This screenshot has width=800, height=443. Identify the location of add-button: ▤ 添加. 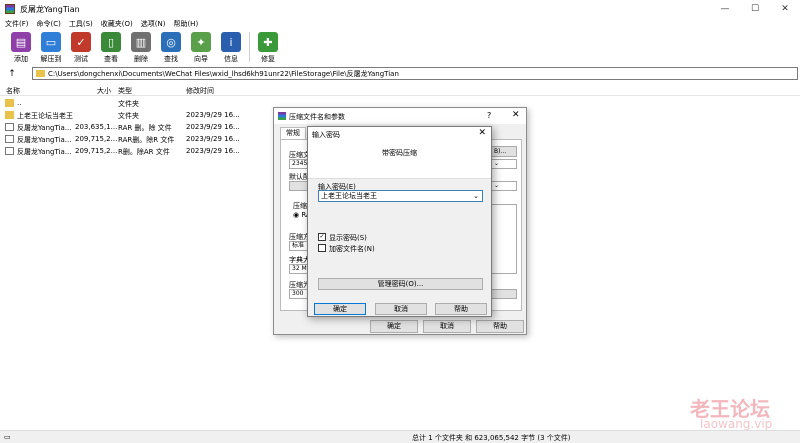
(21, 47).